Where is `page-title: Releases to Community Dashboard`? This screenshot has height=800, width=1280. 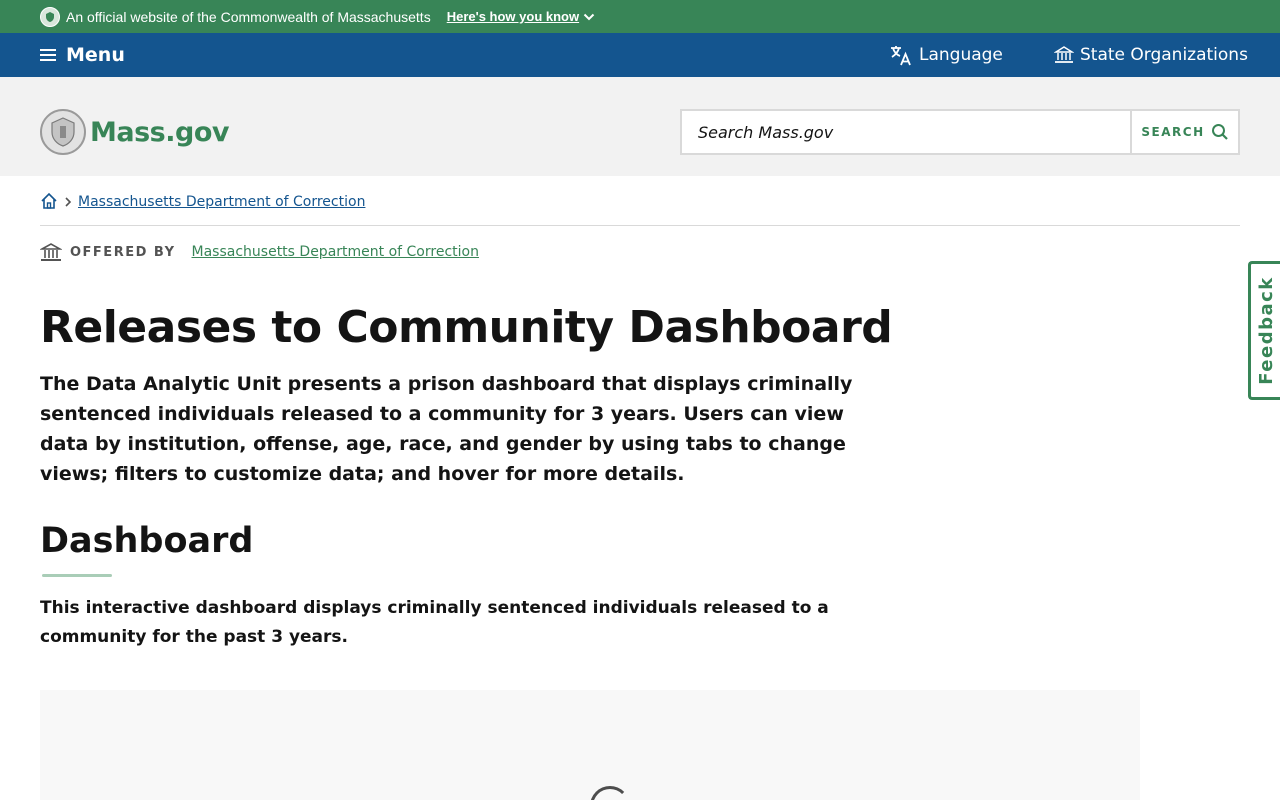
page-title: Releases to Community Dashboard is located at coordinates (466, 327).